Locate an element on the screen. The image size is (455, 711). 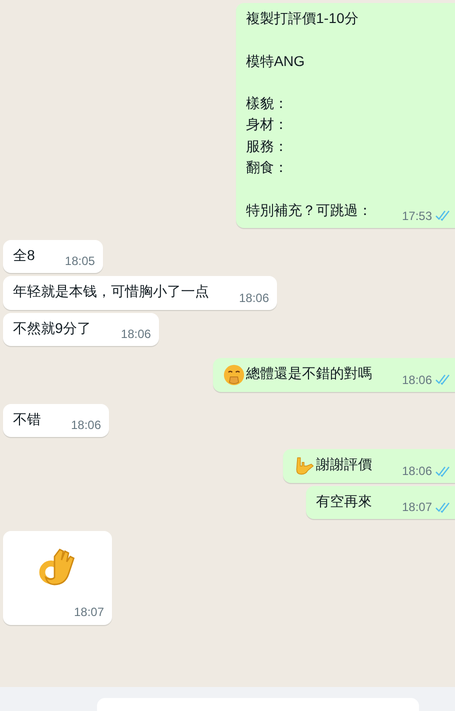
message-text: 不错 is located at coordinates (27, 420).